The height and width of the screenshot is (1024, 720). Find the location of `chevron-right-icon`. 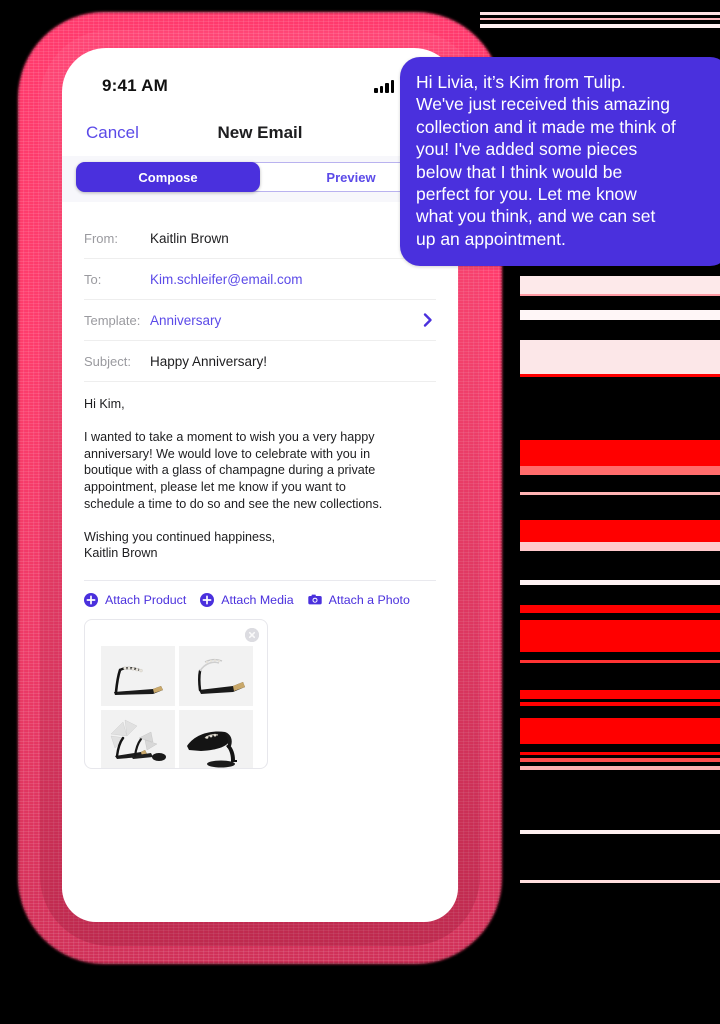

chevron-right-icon is located at coordinates (428, 320).